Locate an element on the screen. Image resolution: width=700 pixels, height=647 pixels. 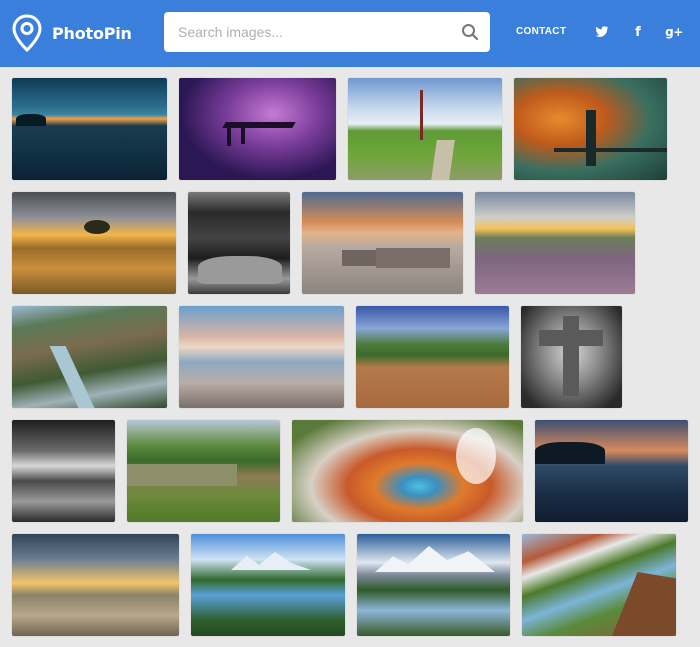
bridge-deck is located at coordinates (610, 150).